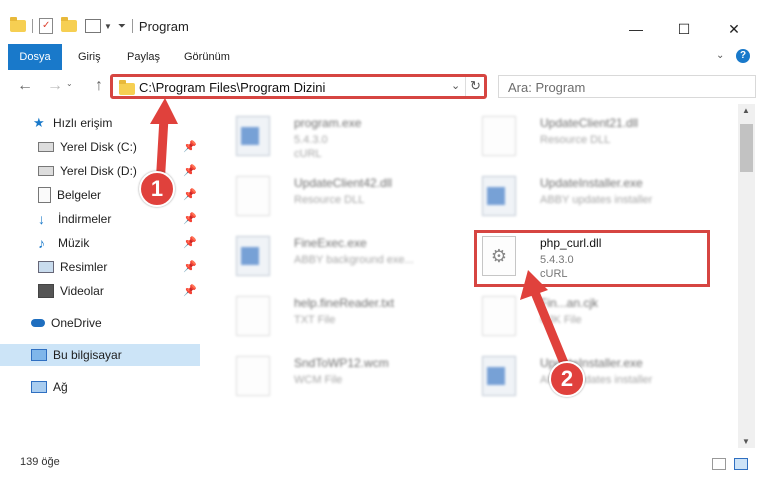 This screenshot has height=482, width=769. I want to click on arrow-to-target-file, so click(545, 321).